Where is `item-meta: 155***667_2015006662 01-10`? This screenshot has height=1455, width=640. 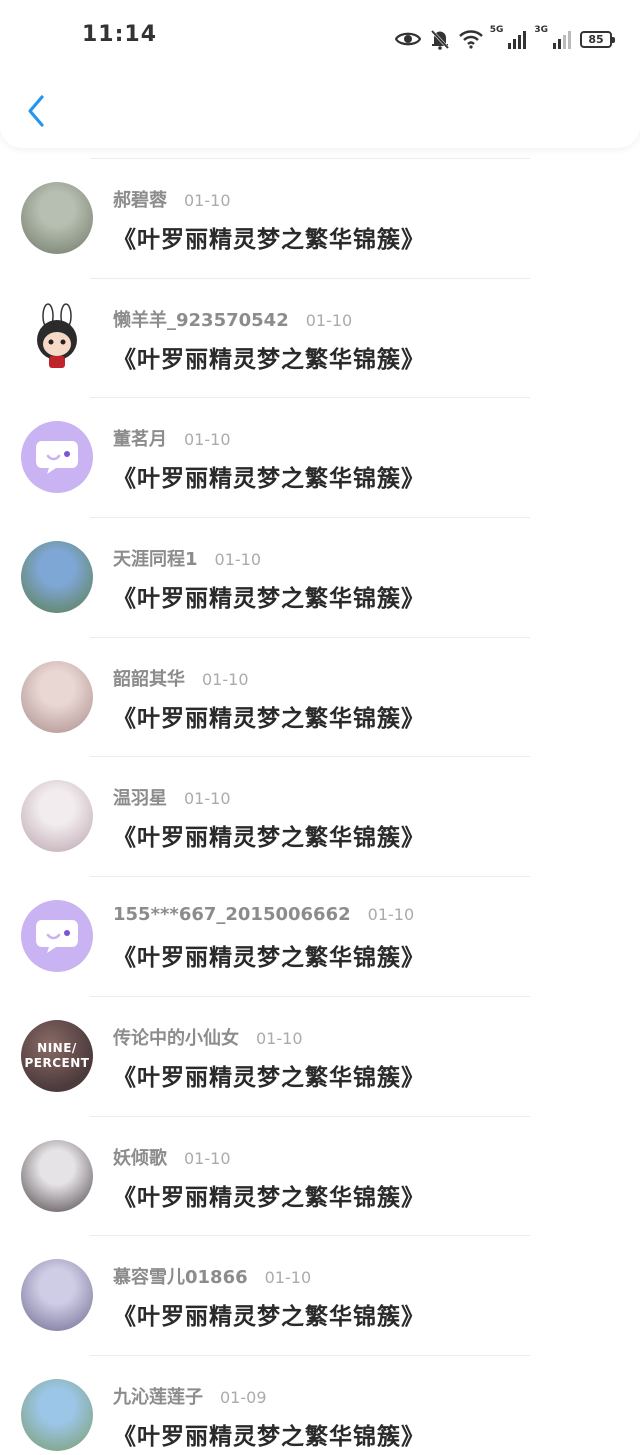 item-meta: 155***667_2015006662 01-10 is located at coordinates (263, 917).